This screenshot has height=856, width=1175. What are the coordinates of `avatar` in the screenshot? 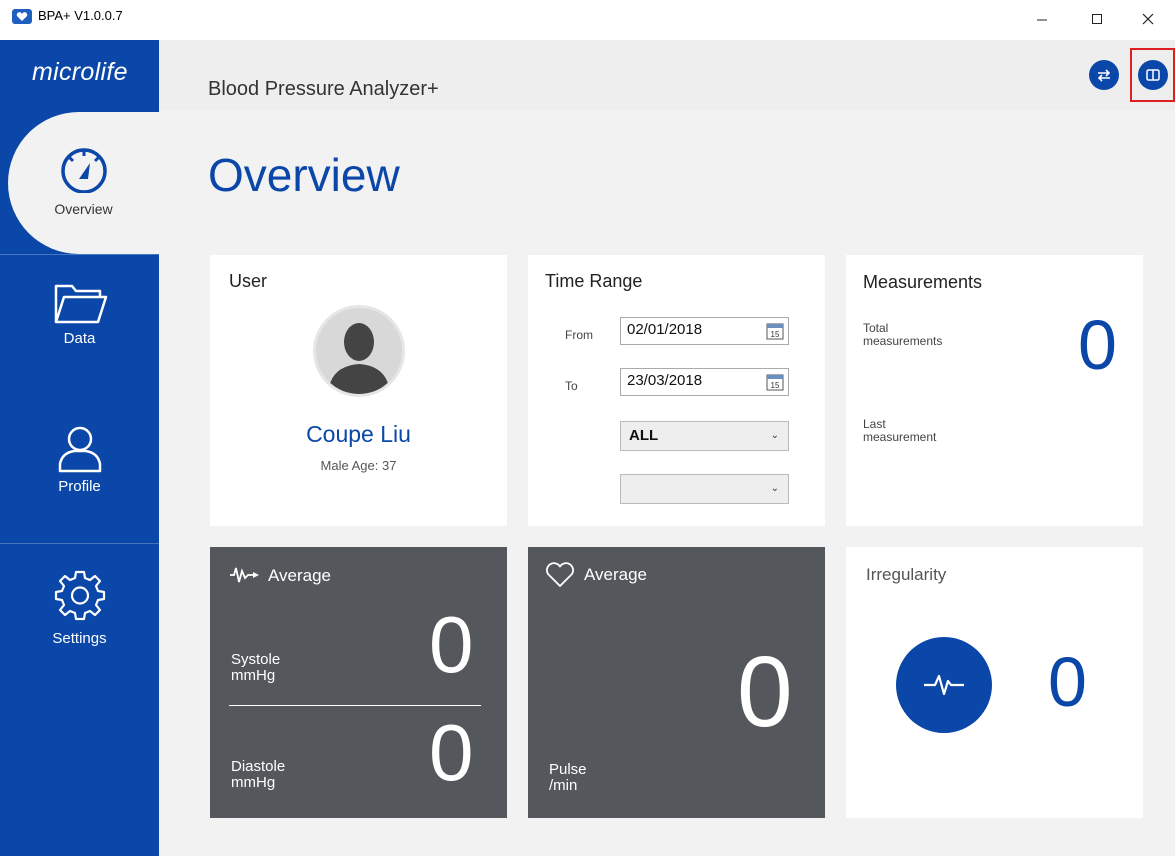 It's located at (359, 351).